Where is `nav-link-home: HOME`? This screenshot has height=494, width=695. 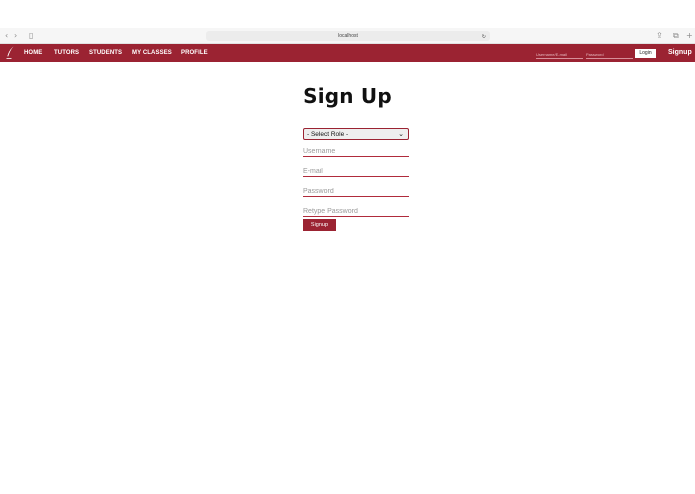 nav-link-home: HOME is located at coordinates (33, 53).